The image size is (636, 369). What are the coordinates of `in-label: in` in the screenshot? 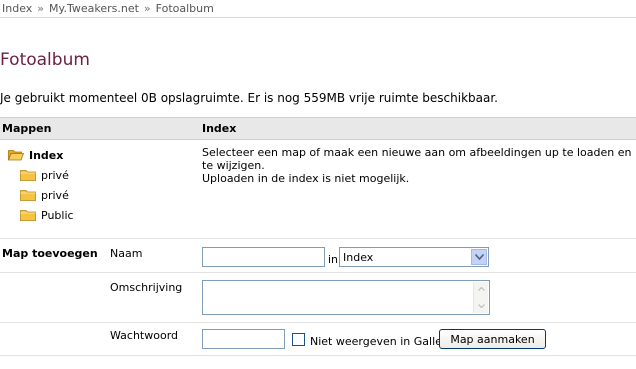 It's located at (333, 259).